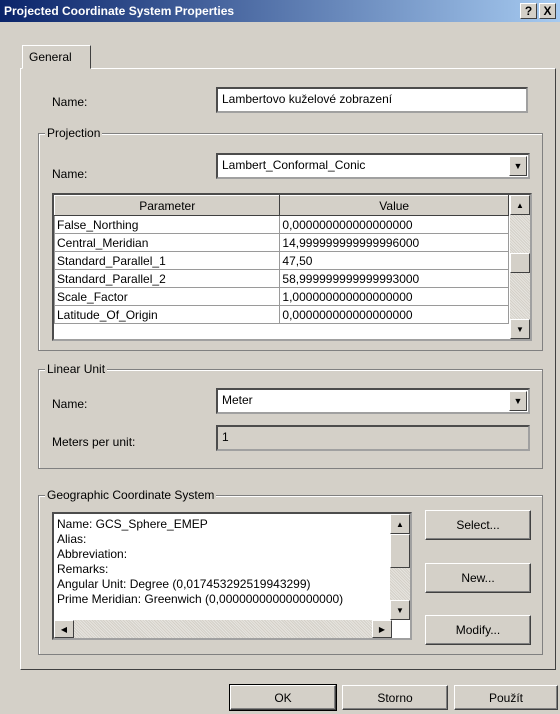 This screenshot has height=714, width=560. Describe the element at coordinates (76, 369) in the screenshot. I see `linear-unit-group-title: Linear Unit` at that location.